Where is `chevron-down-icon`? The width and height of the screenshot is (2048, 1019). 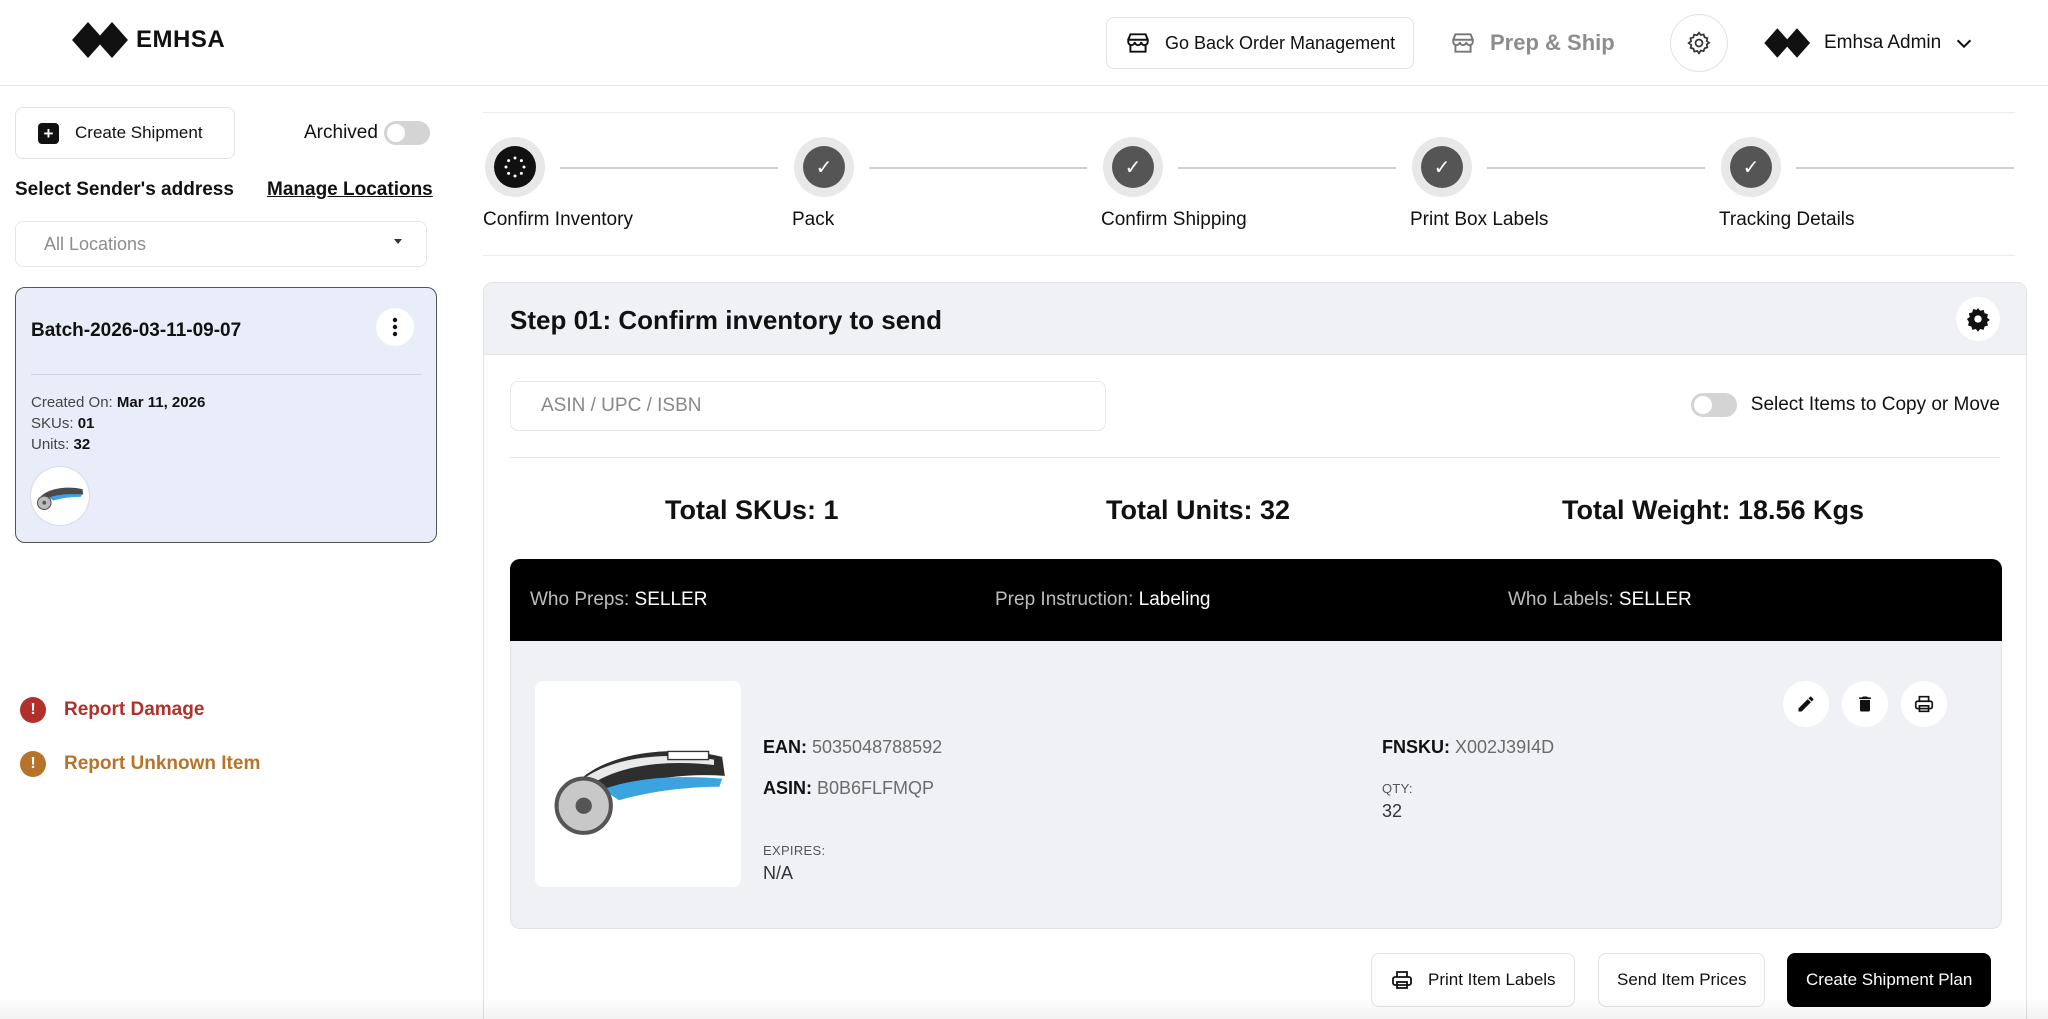 chevron-down-icon is located at coordinates (1964, 44).